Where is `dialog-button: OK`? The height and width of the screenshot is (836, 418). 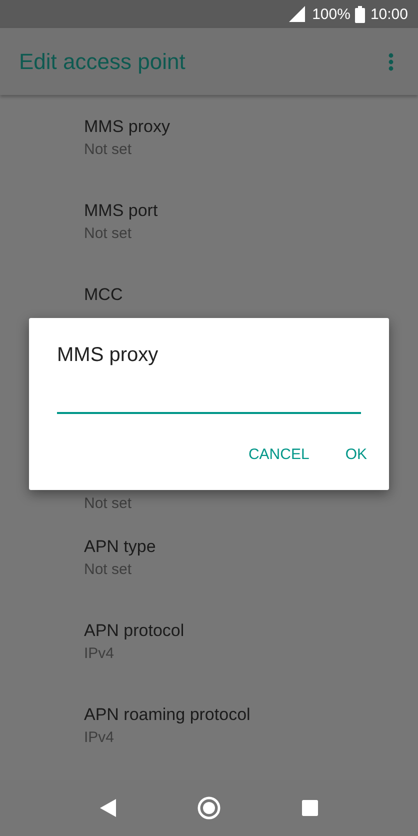 dialog-button: OK is located at coordinates (356, 454).